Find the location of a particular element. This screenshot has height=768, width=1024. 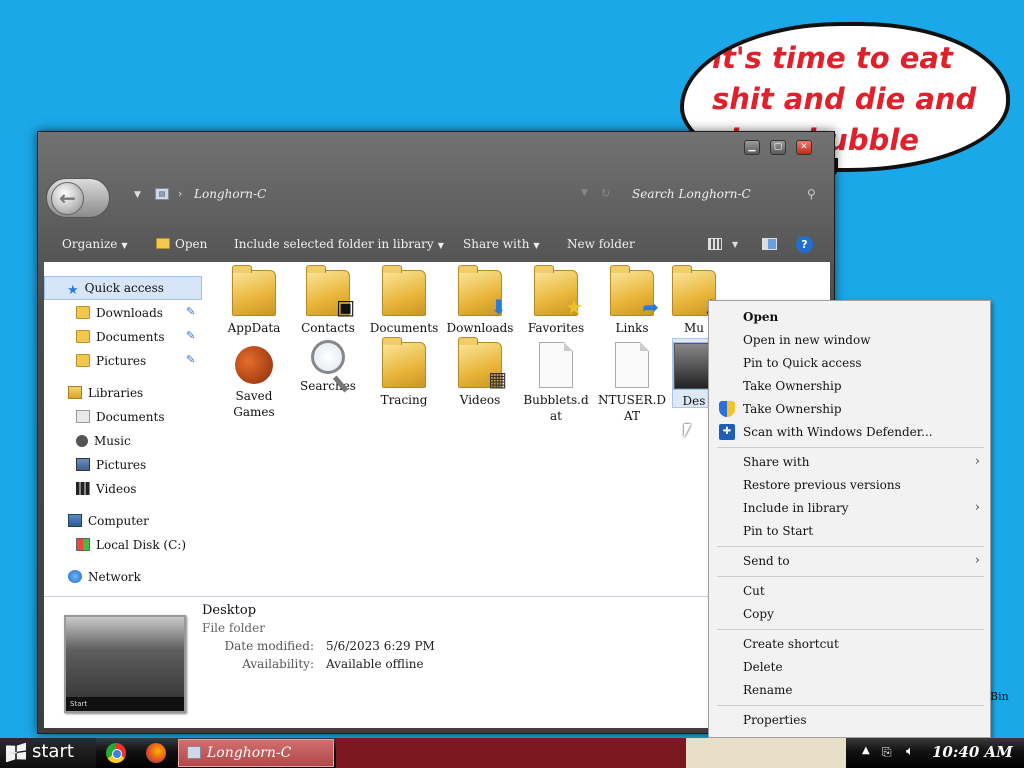

maximize-button: ▢ is located at coordinates (778, 147).